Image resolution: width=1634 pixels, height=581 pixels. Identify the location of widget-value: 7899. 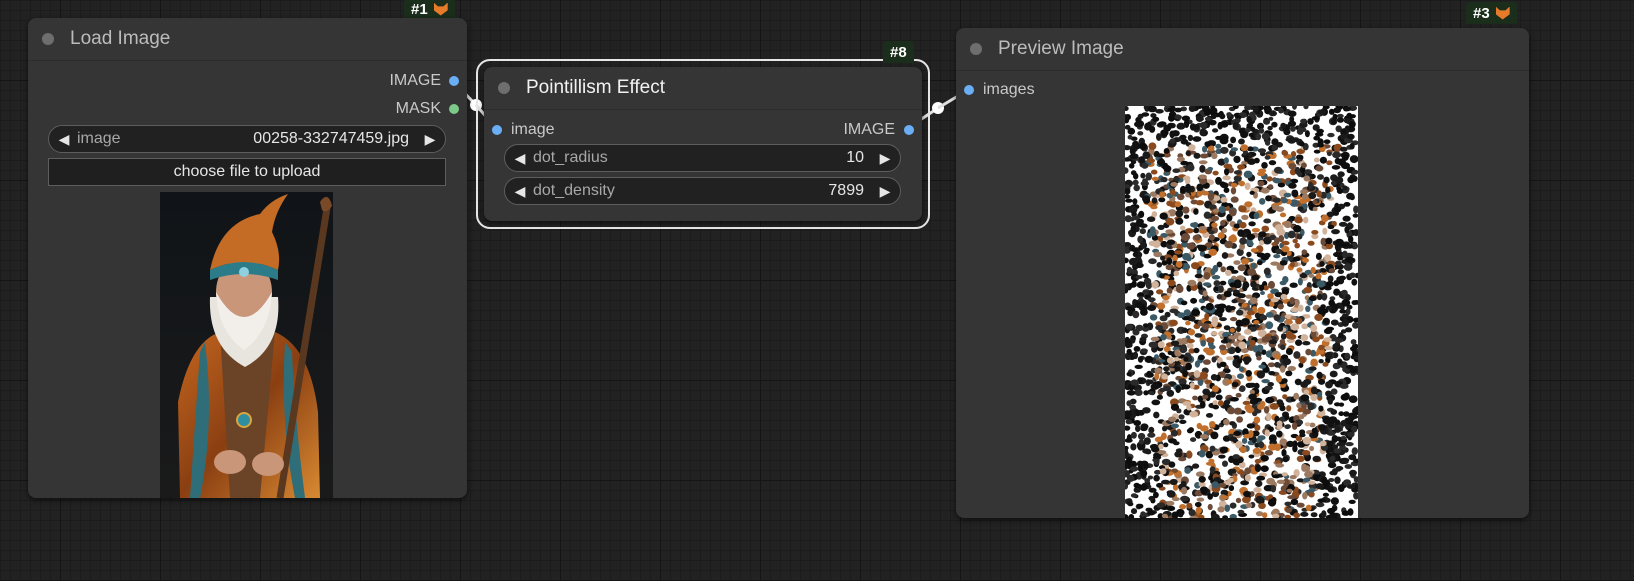
(846, 190).